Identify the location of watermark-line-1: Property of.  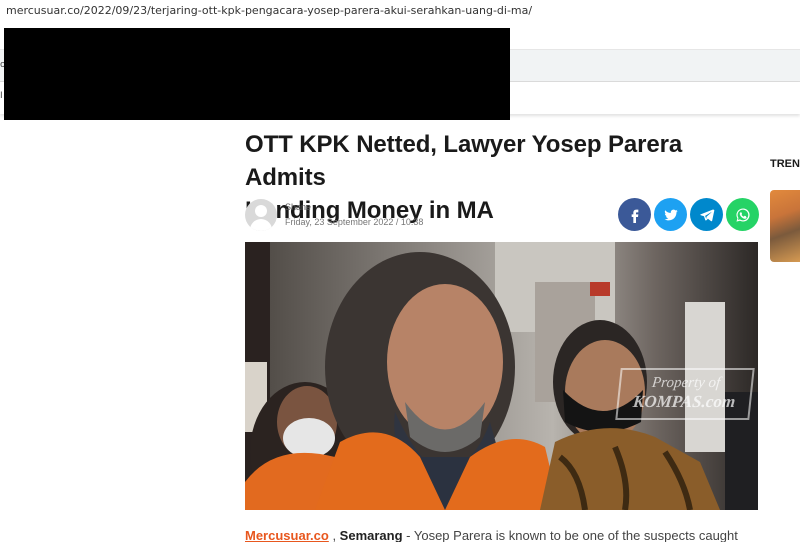
(686, 383).